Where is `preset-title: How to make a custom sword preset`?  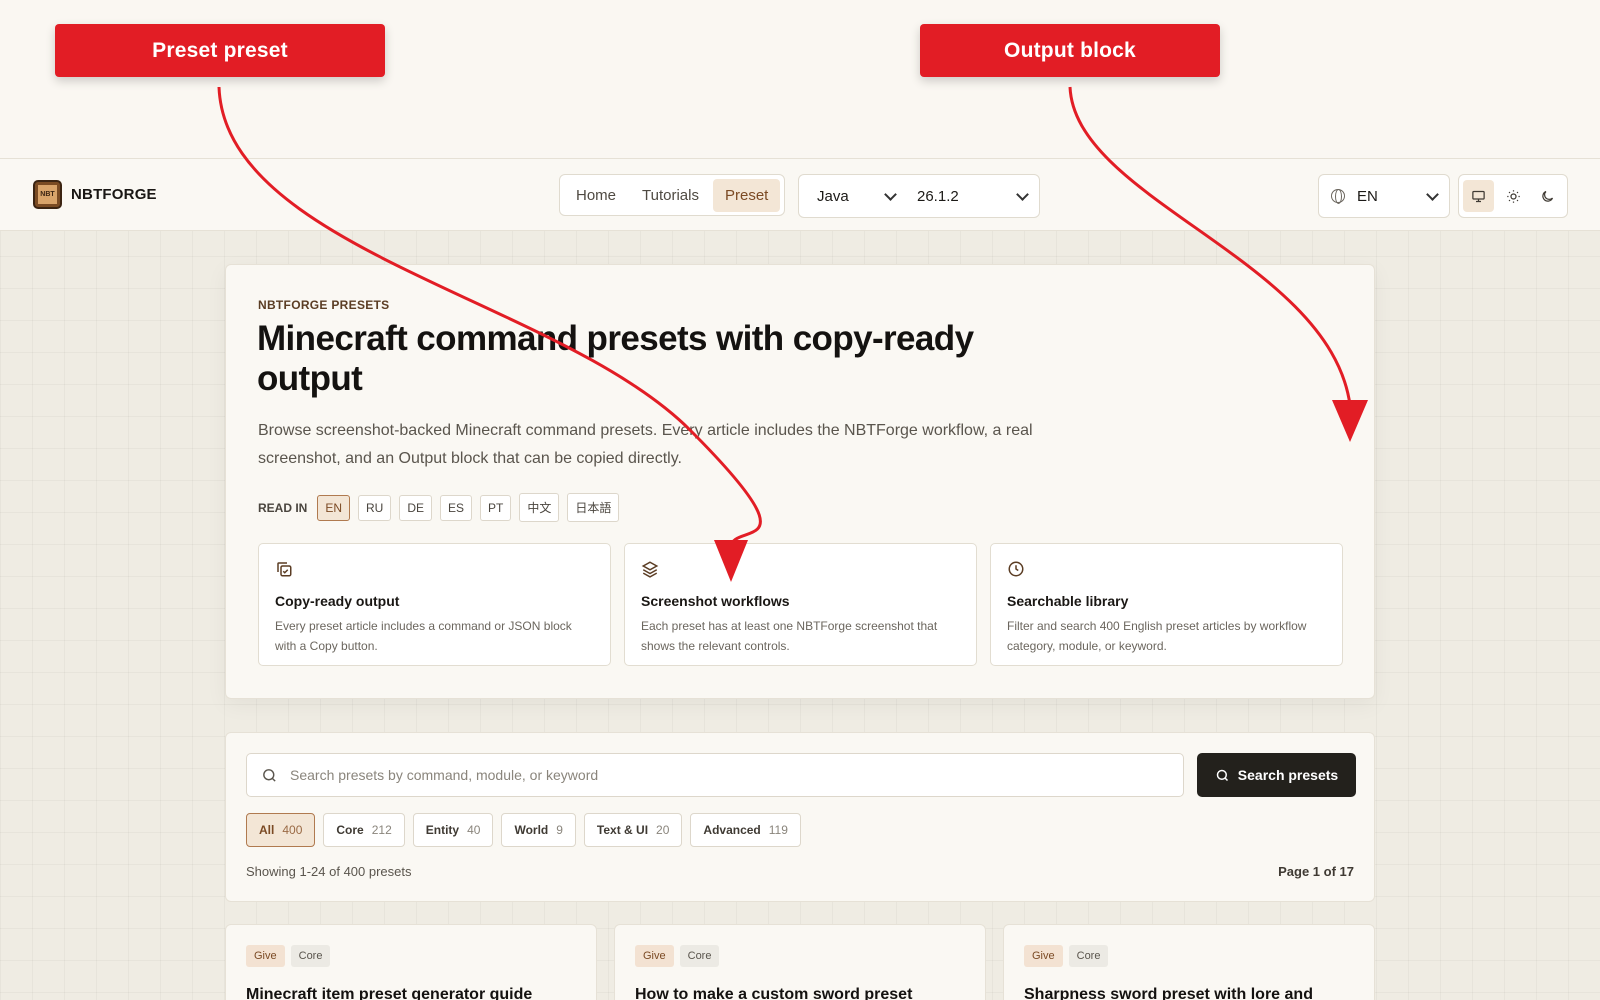 preset-title: How to make a custom sword preset is located at coordinates (800, 993).